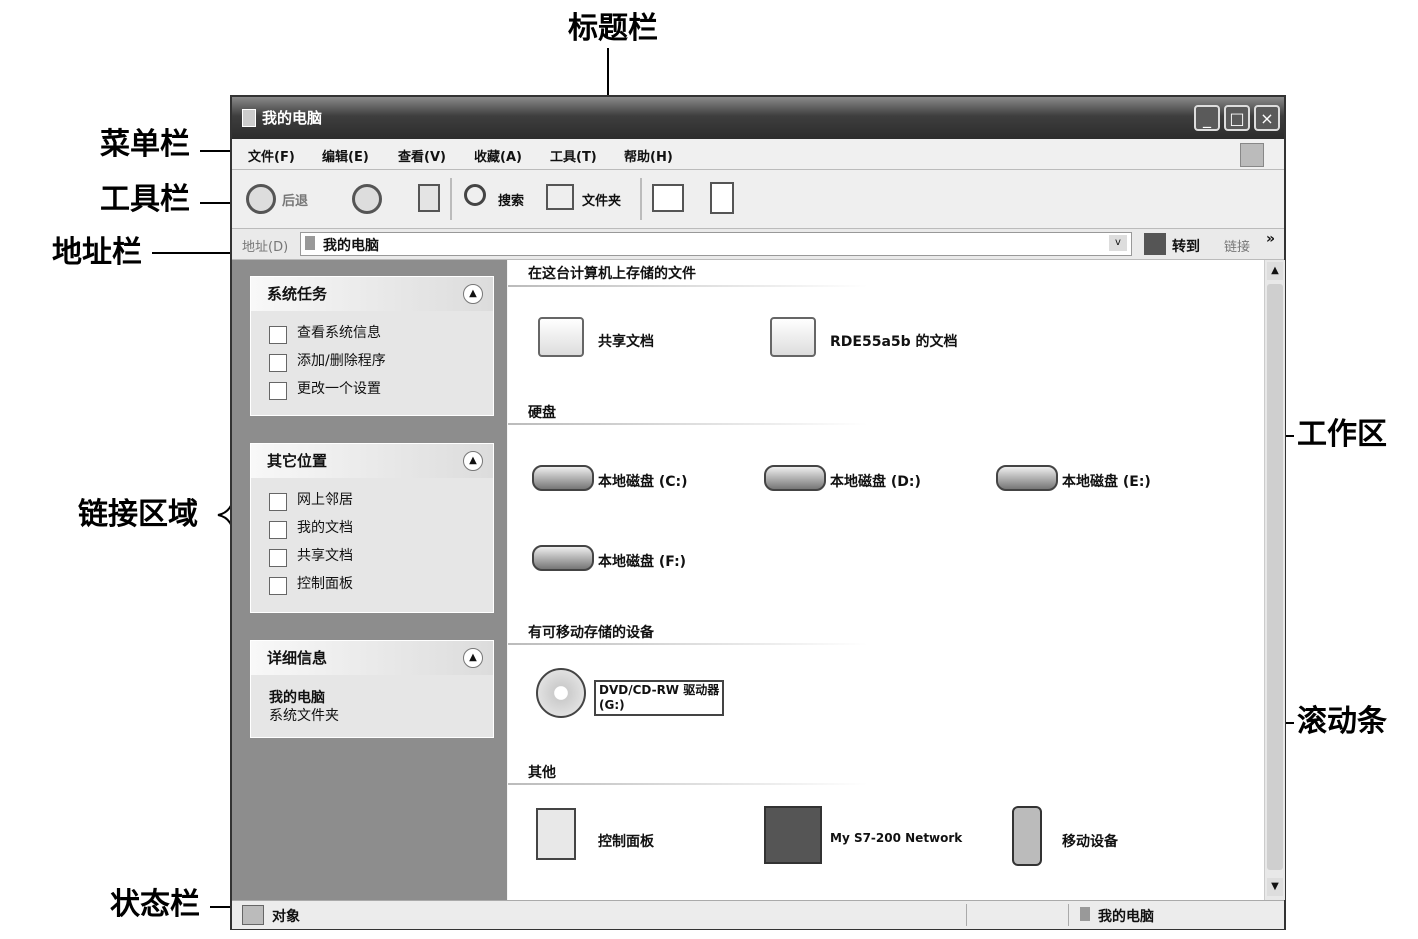  I want to click on panel-header: 其它位置 ▲, so click(372, 461).